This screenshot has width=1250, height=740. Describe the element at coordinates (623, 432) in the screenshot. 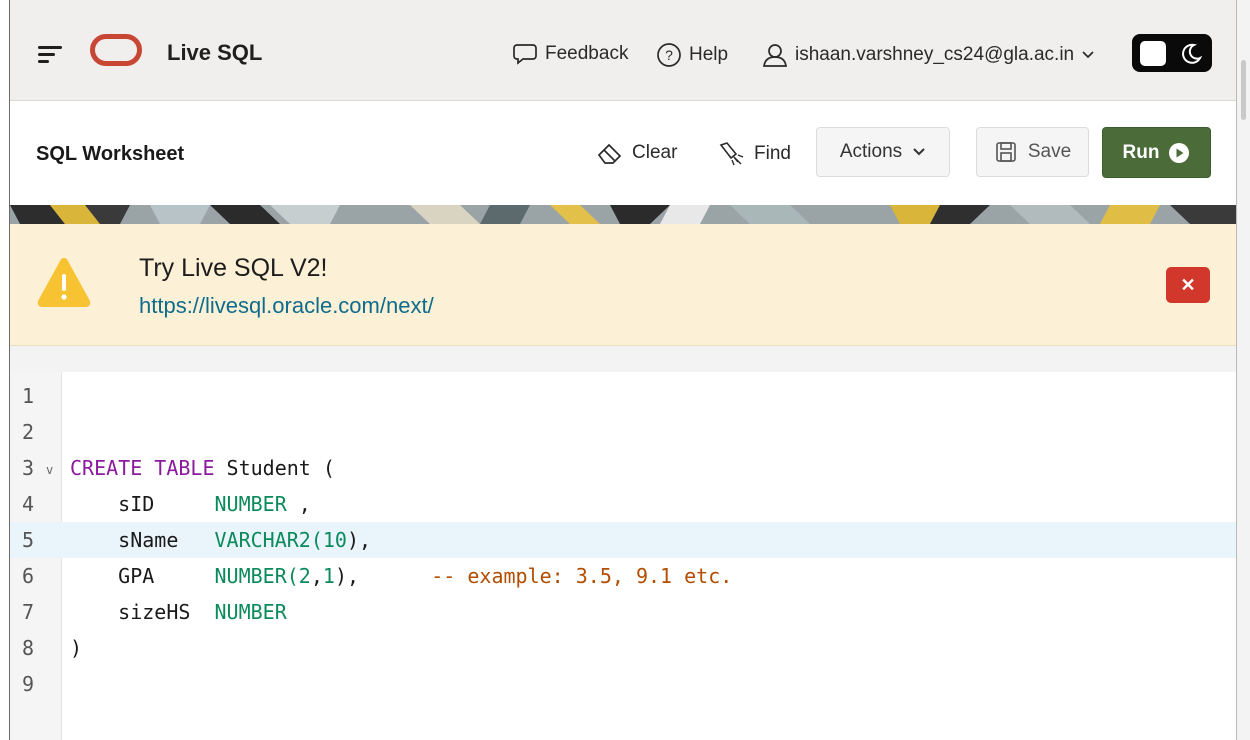

I see `code-line: 2` at that location.